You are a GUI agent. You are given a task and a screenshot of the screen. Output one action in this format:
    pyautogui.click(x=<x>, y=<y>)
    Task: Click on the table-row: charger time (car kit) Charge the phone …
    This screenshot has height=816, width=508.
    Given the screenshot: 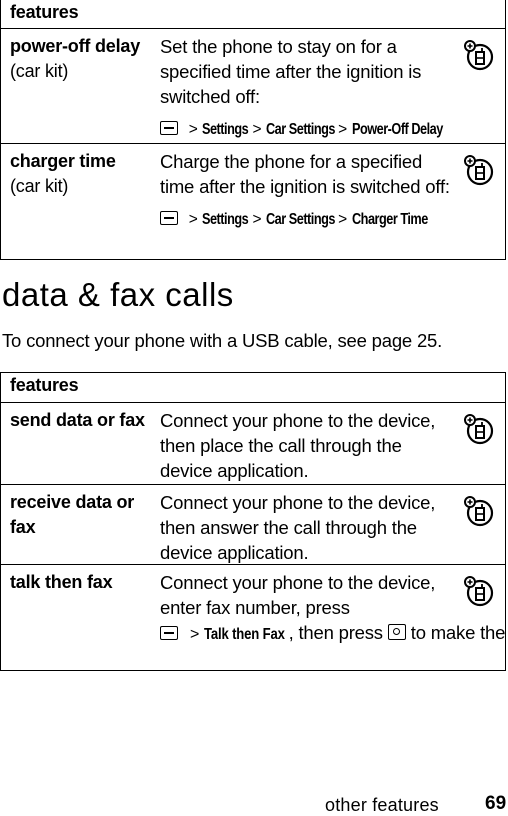 What is the action you would take?
    pyautogui.click(x=253, y=201)
    